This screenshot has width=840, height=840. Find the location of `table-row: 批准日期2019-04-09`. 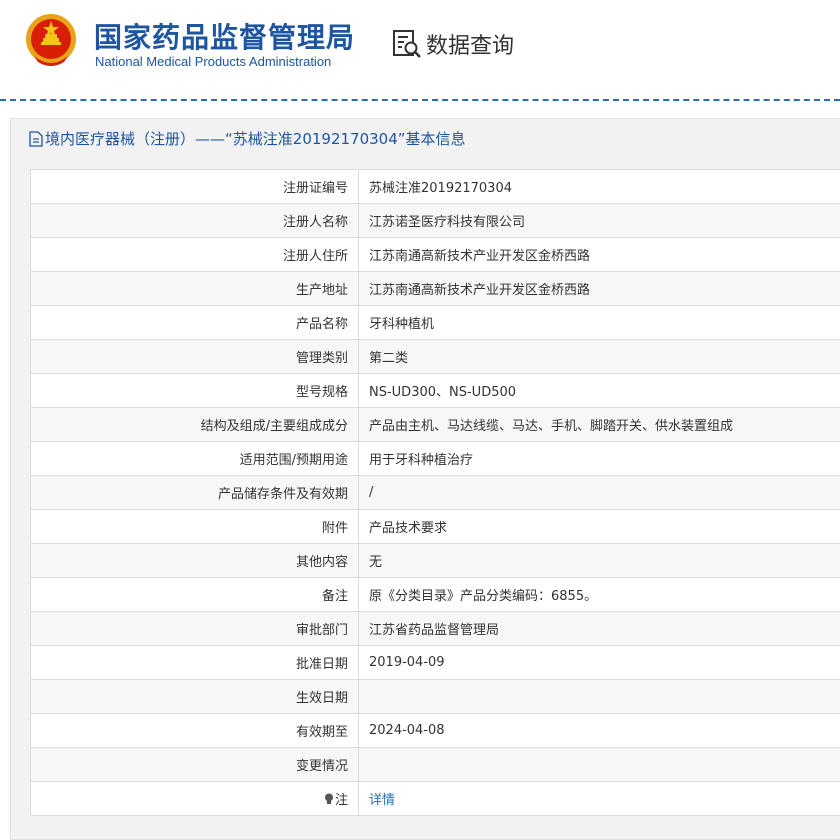

table-row: 批准日期2019-04-09 is located at coordinates (435, 663).